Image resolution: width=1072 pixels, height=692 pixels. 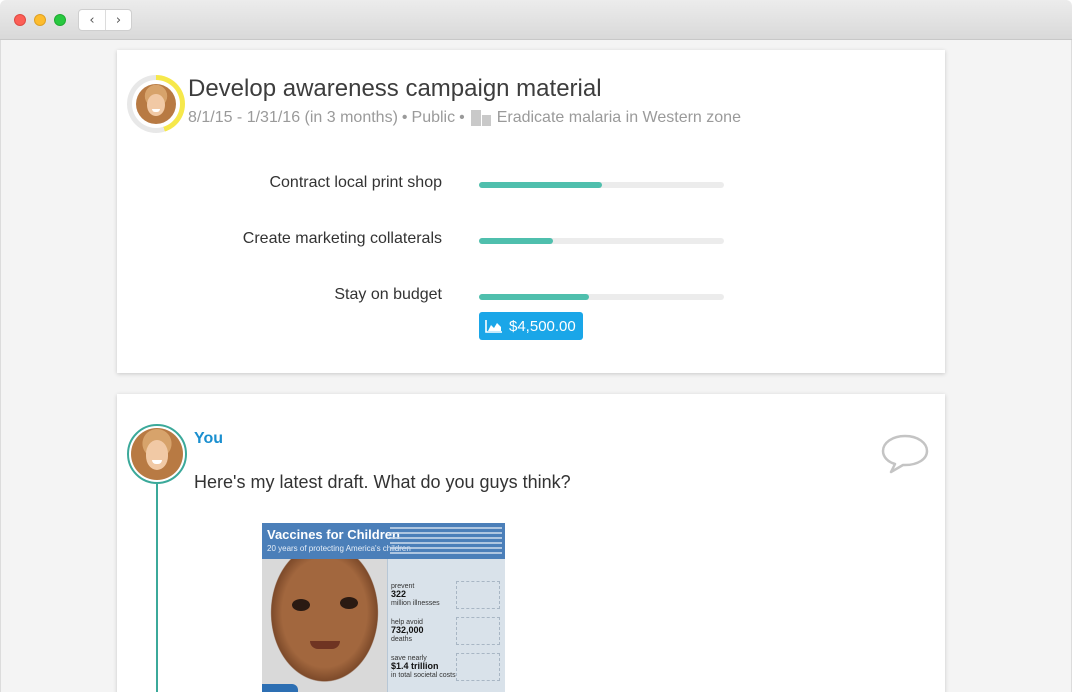 I want to click on thread-line, so click(x=157, y=588).